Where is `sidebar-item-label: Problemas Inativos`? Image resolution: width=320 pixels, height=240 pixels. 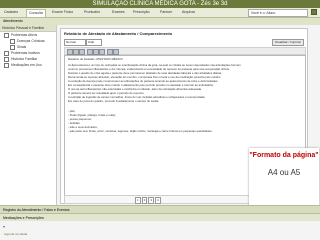
sidebar-item-label: Problemas Inativos is located at coordinates (25, 53).